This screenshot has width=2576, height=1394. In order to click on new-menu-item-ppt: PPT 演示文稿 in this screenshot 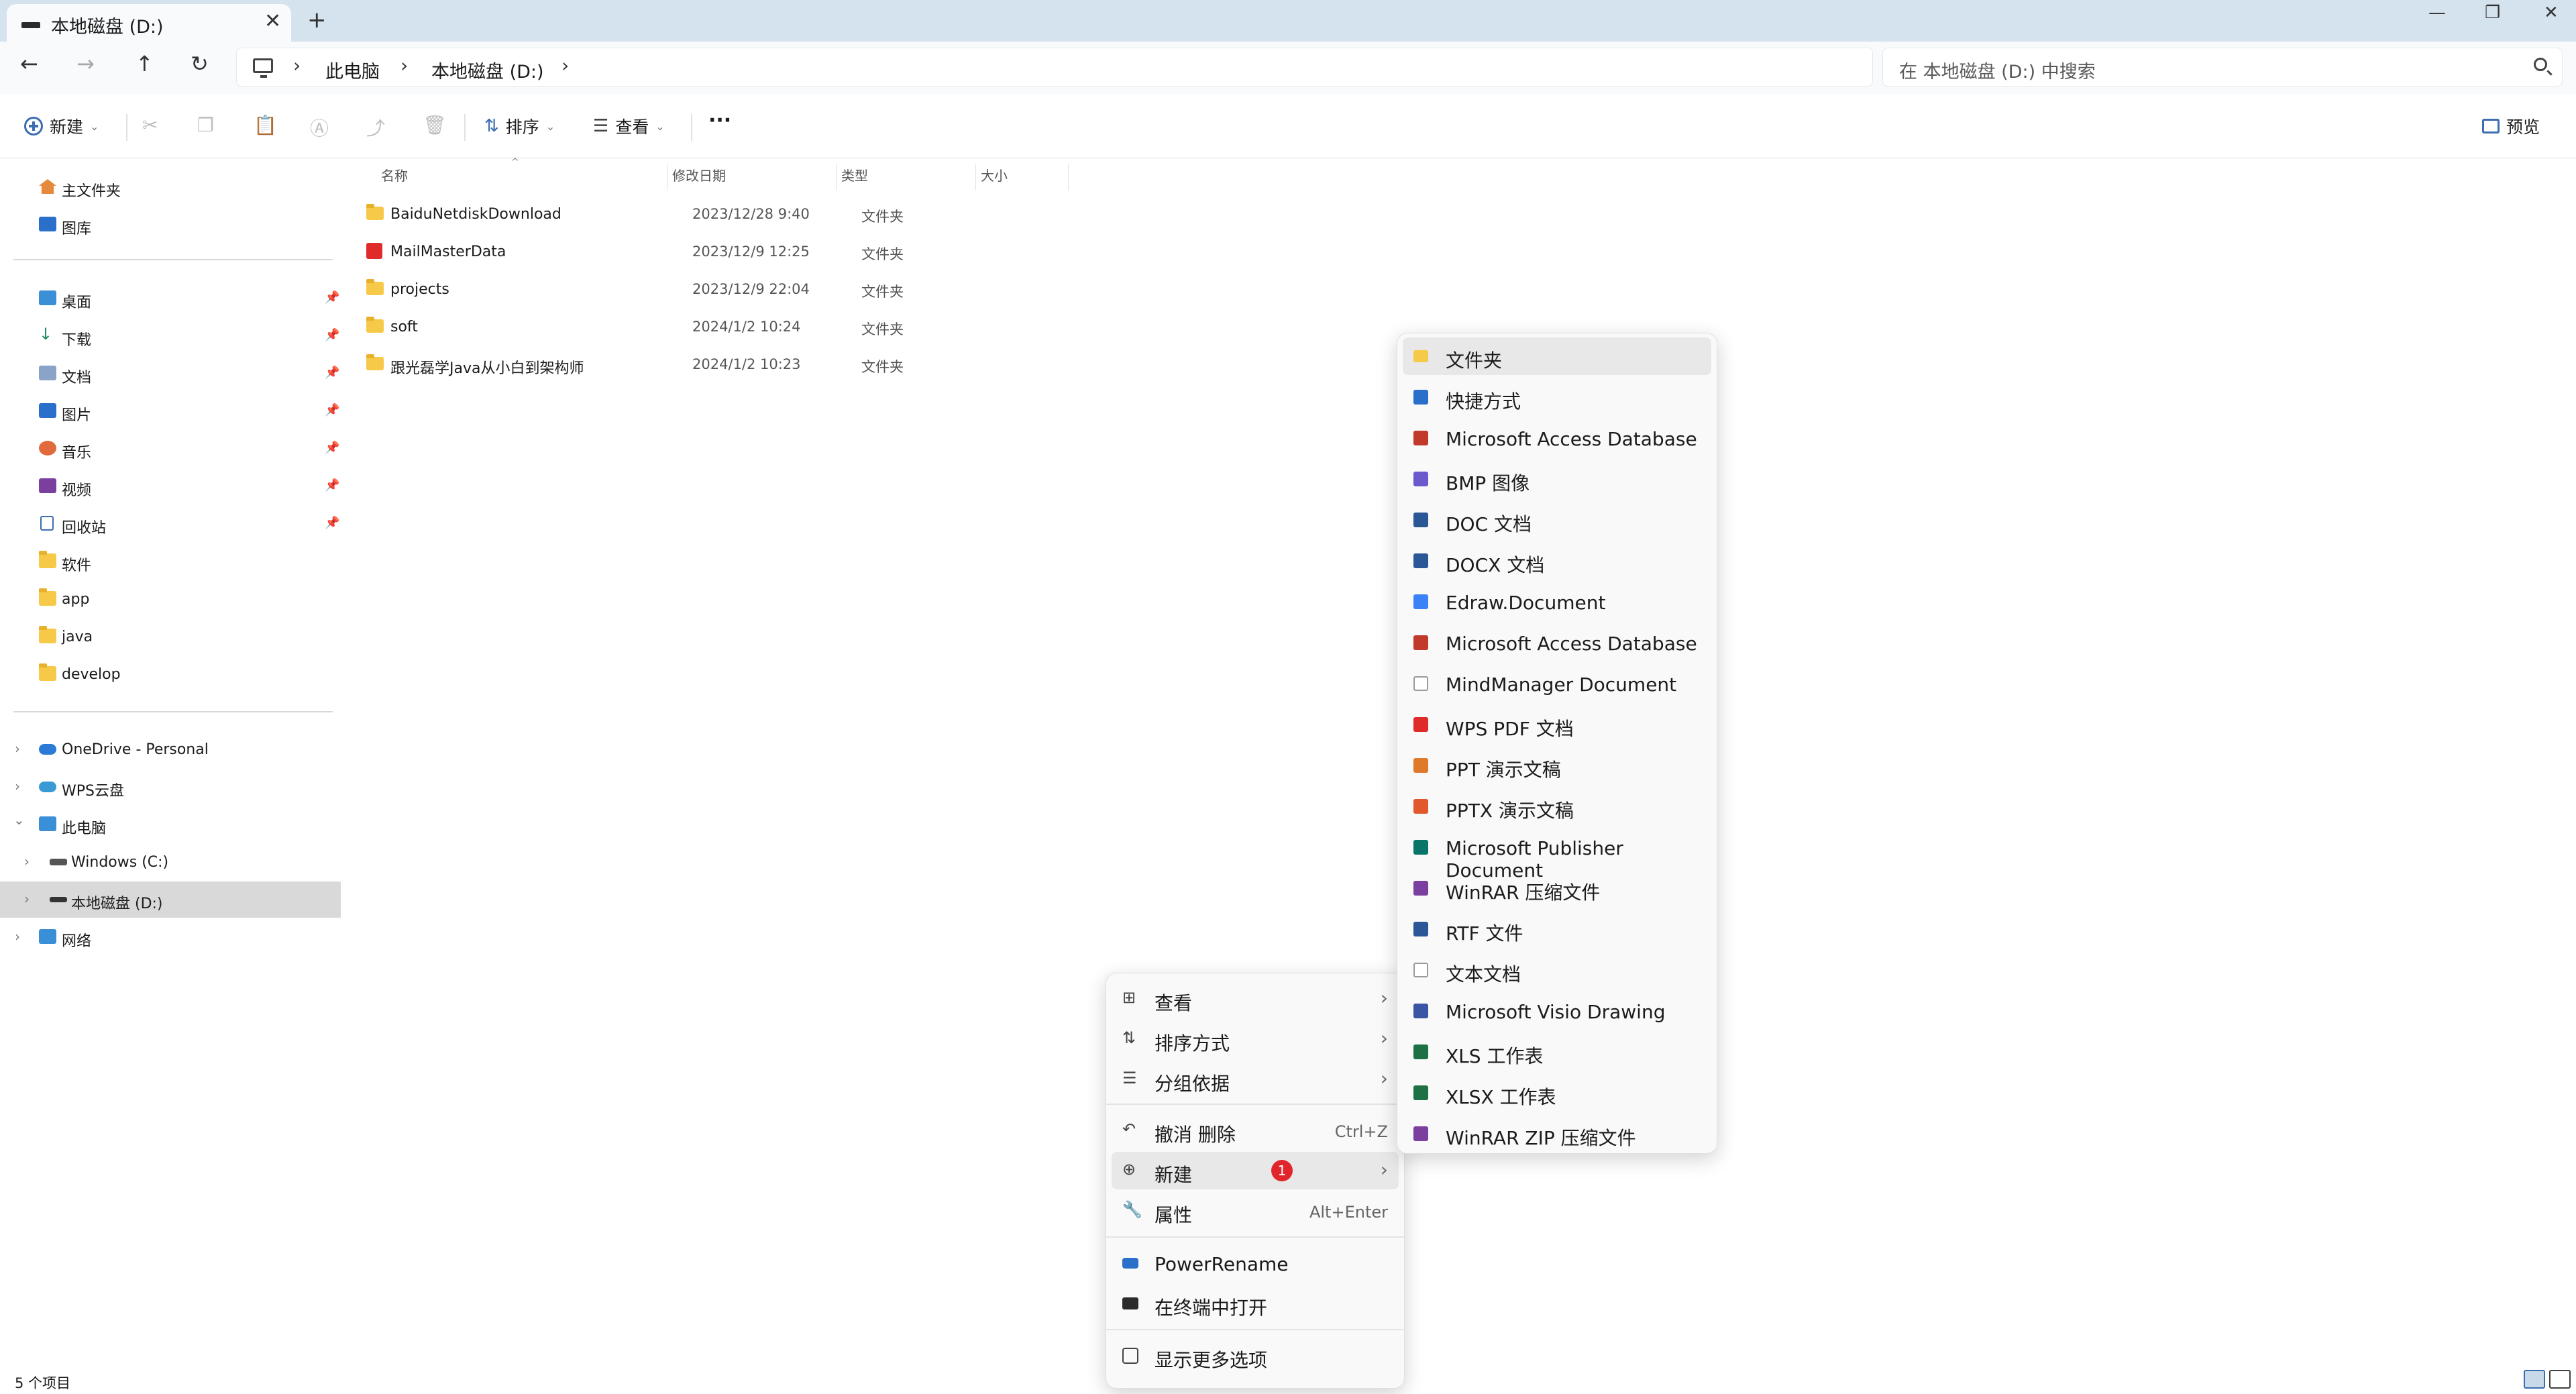, I will do `click(1557, 766)`.